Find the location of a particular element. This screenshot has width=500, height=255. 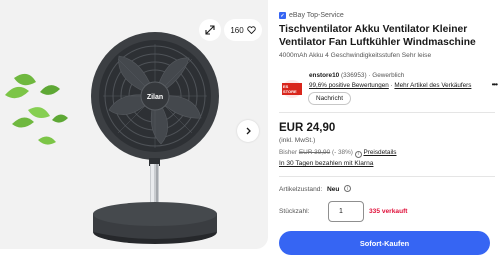

was-label: Bisher is located at coordinates (288, 152).